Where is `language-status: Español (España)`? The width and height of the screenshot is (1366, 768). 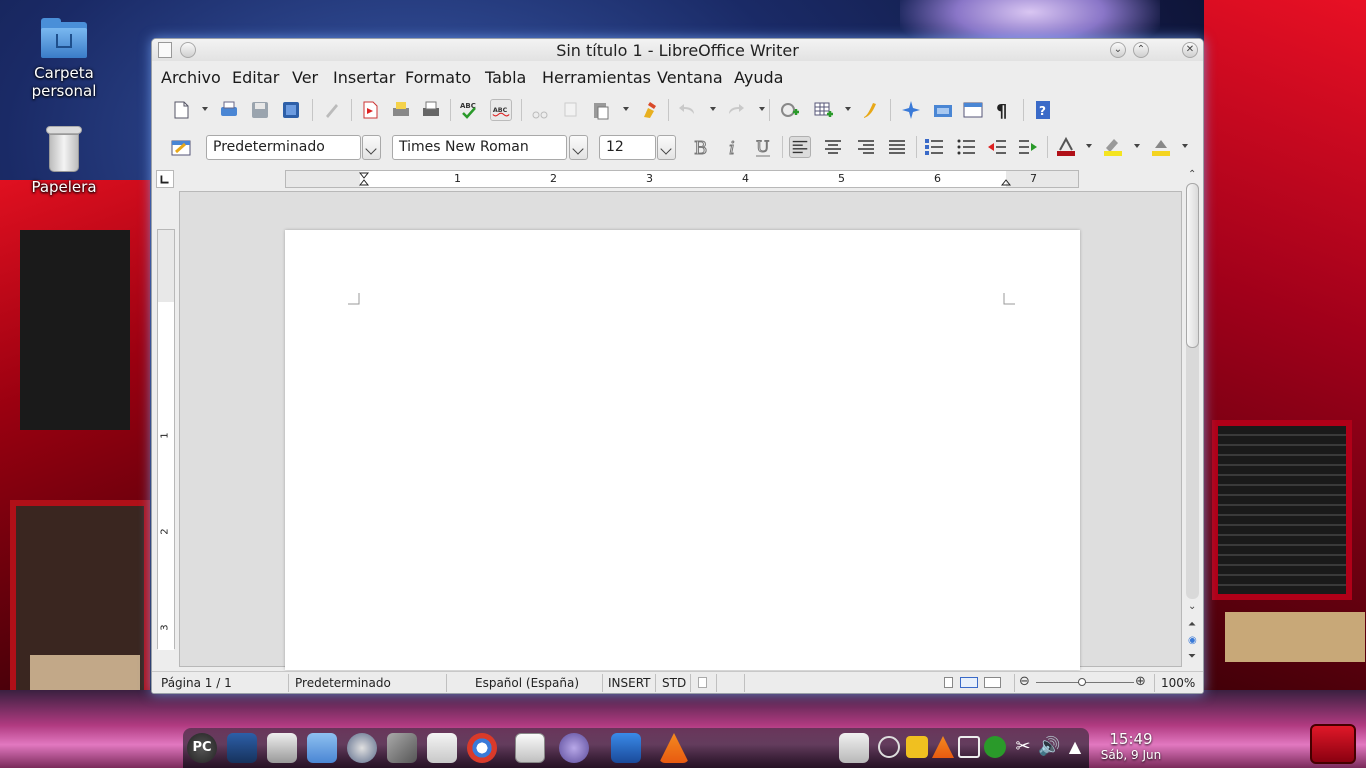
language-status: Español (España) is located at coordinates (527, 683).